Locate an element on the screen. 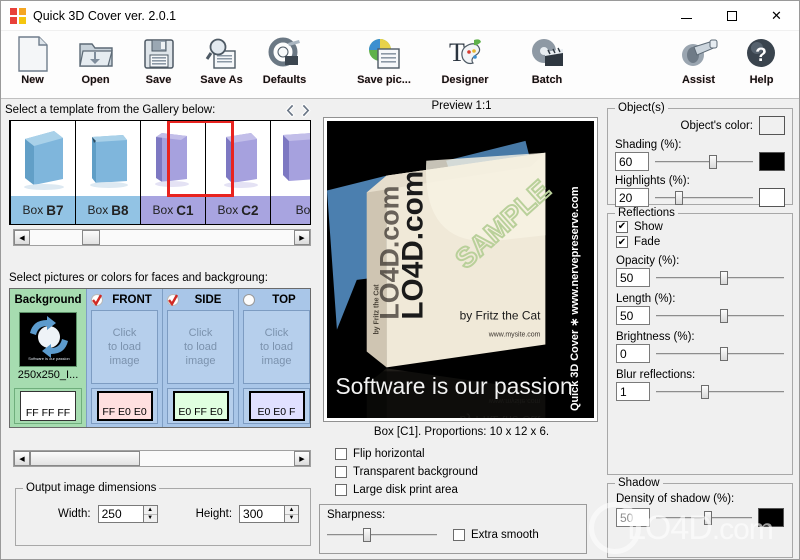  open-button: Open is located at coordinates (95, 64).